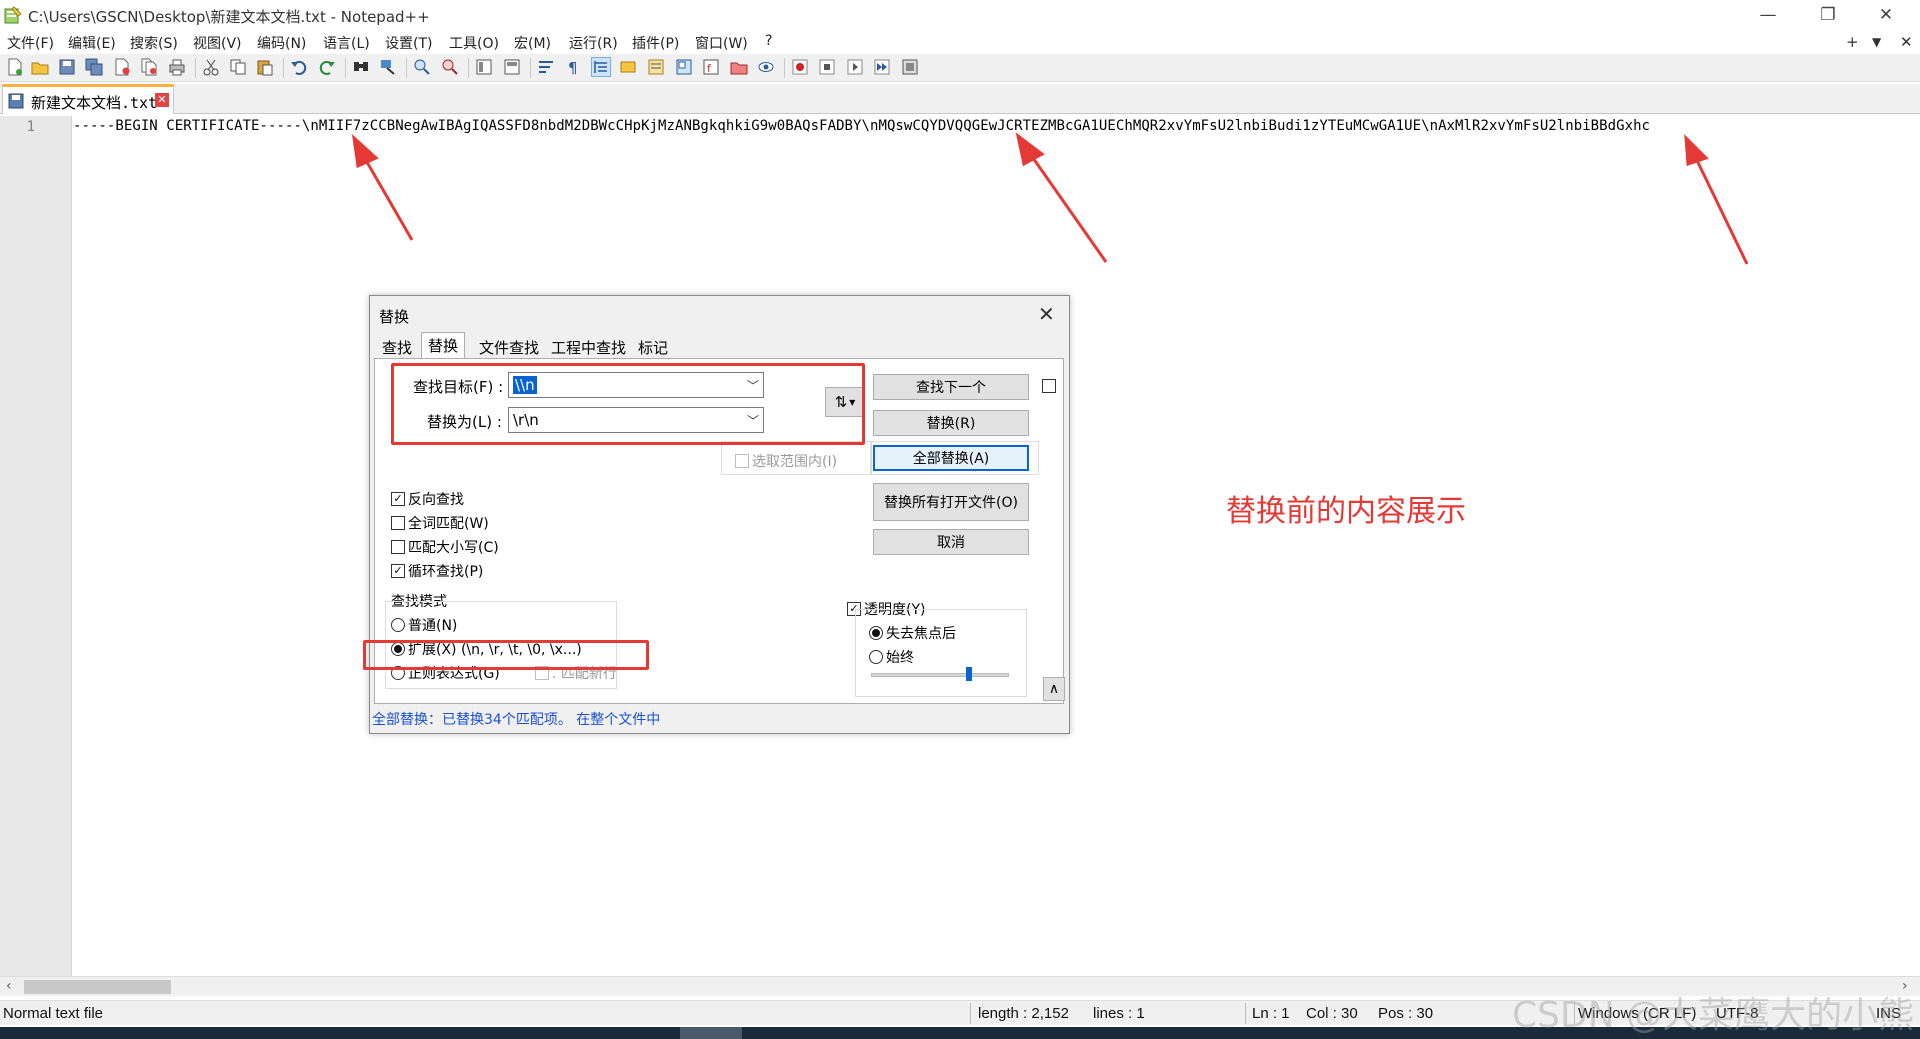 The height and width of the screenshot is (1039, 1920). Describe the element at coordinates (422, 67) in the screenshot. I see `zoom-in-icon` at that location.